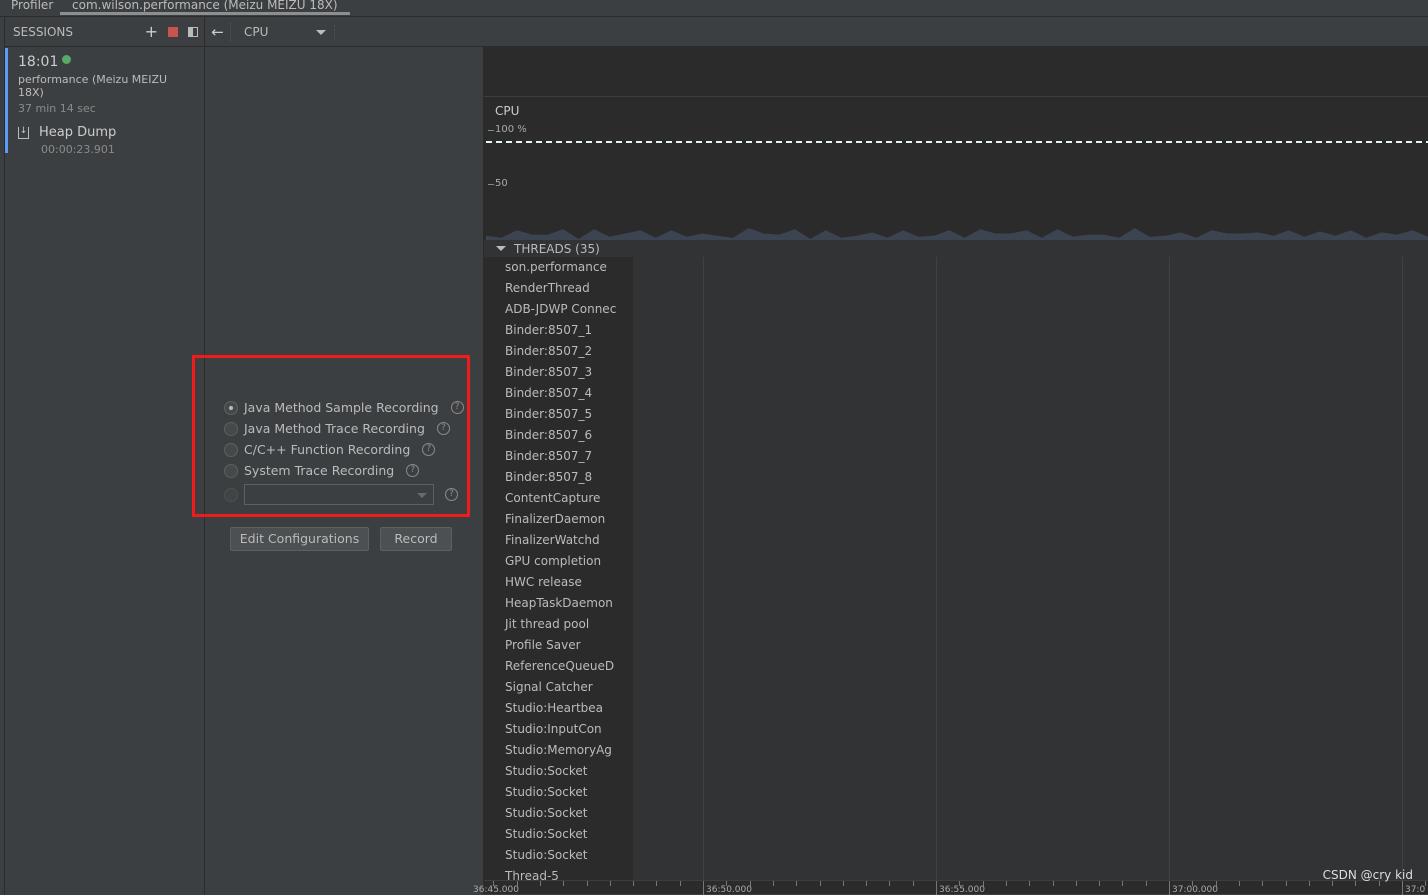 The width and height of the screenshot is (1428, 895). I want to click on record-button: Record, so click(416, 539).